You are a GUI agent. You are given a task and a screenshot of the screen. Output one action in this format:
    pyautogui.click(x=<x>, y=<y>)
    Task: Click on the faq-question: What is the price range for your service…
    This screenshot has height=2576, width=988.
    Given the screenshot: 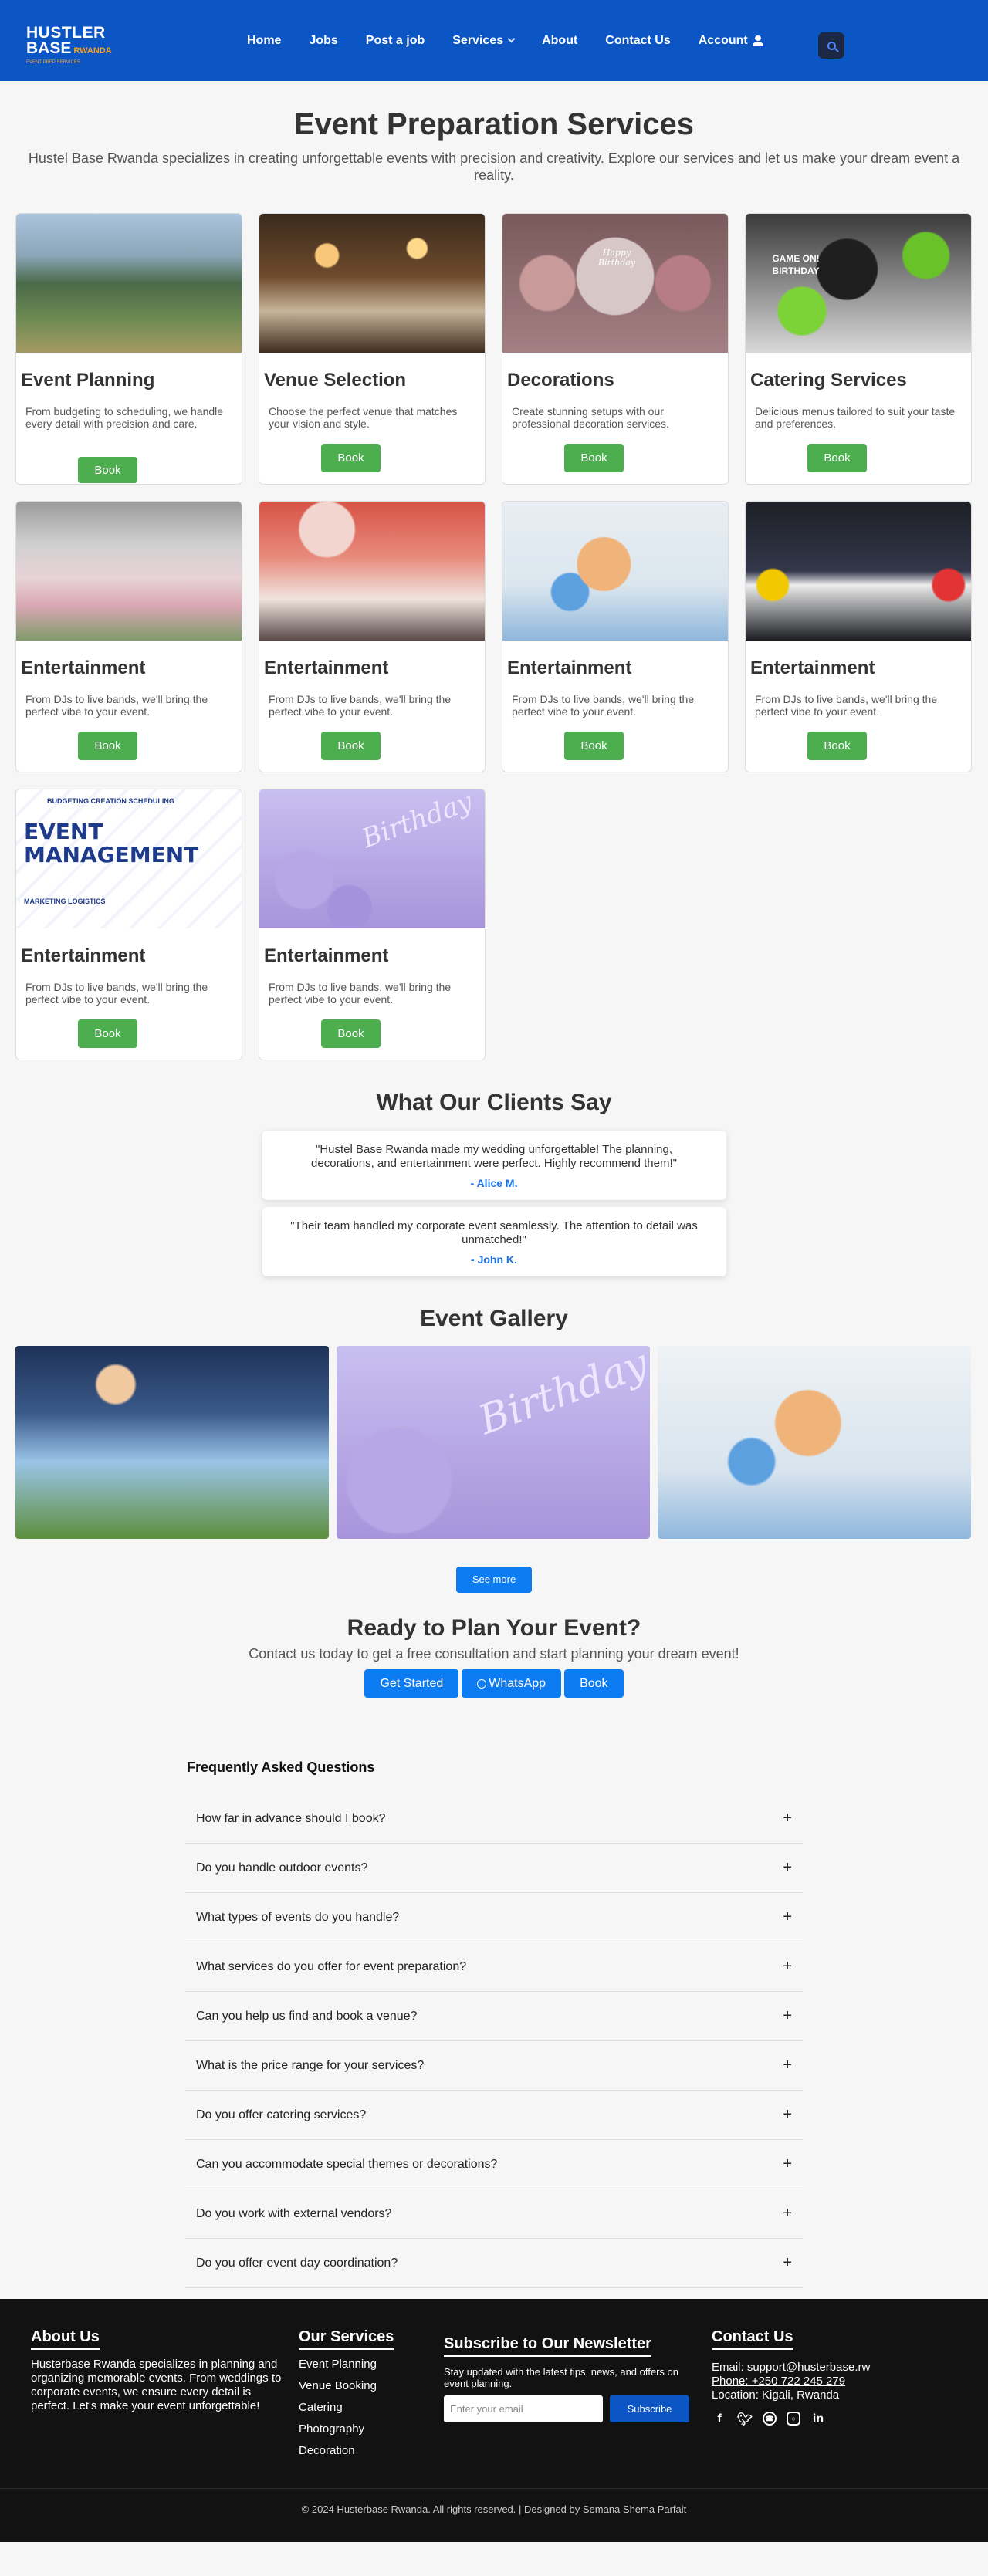 What is the action you would take?
    pyautogui.click(x=310, y=2065)
    